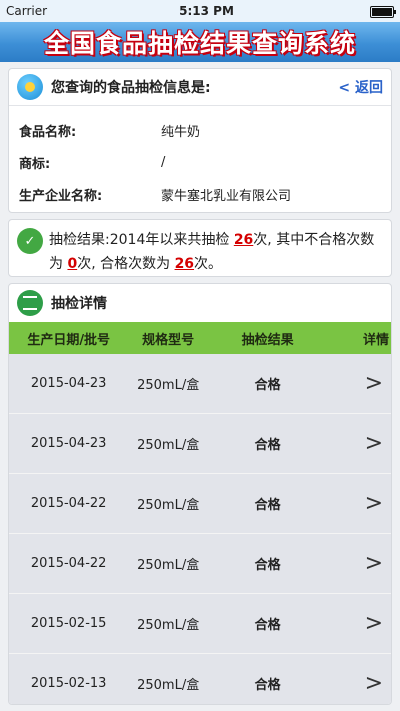  Describe the element at coordinates (168, 340) in the screenshot. I see `column-header-spec: 规格型号` at that location.